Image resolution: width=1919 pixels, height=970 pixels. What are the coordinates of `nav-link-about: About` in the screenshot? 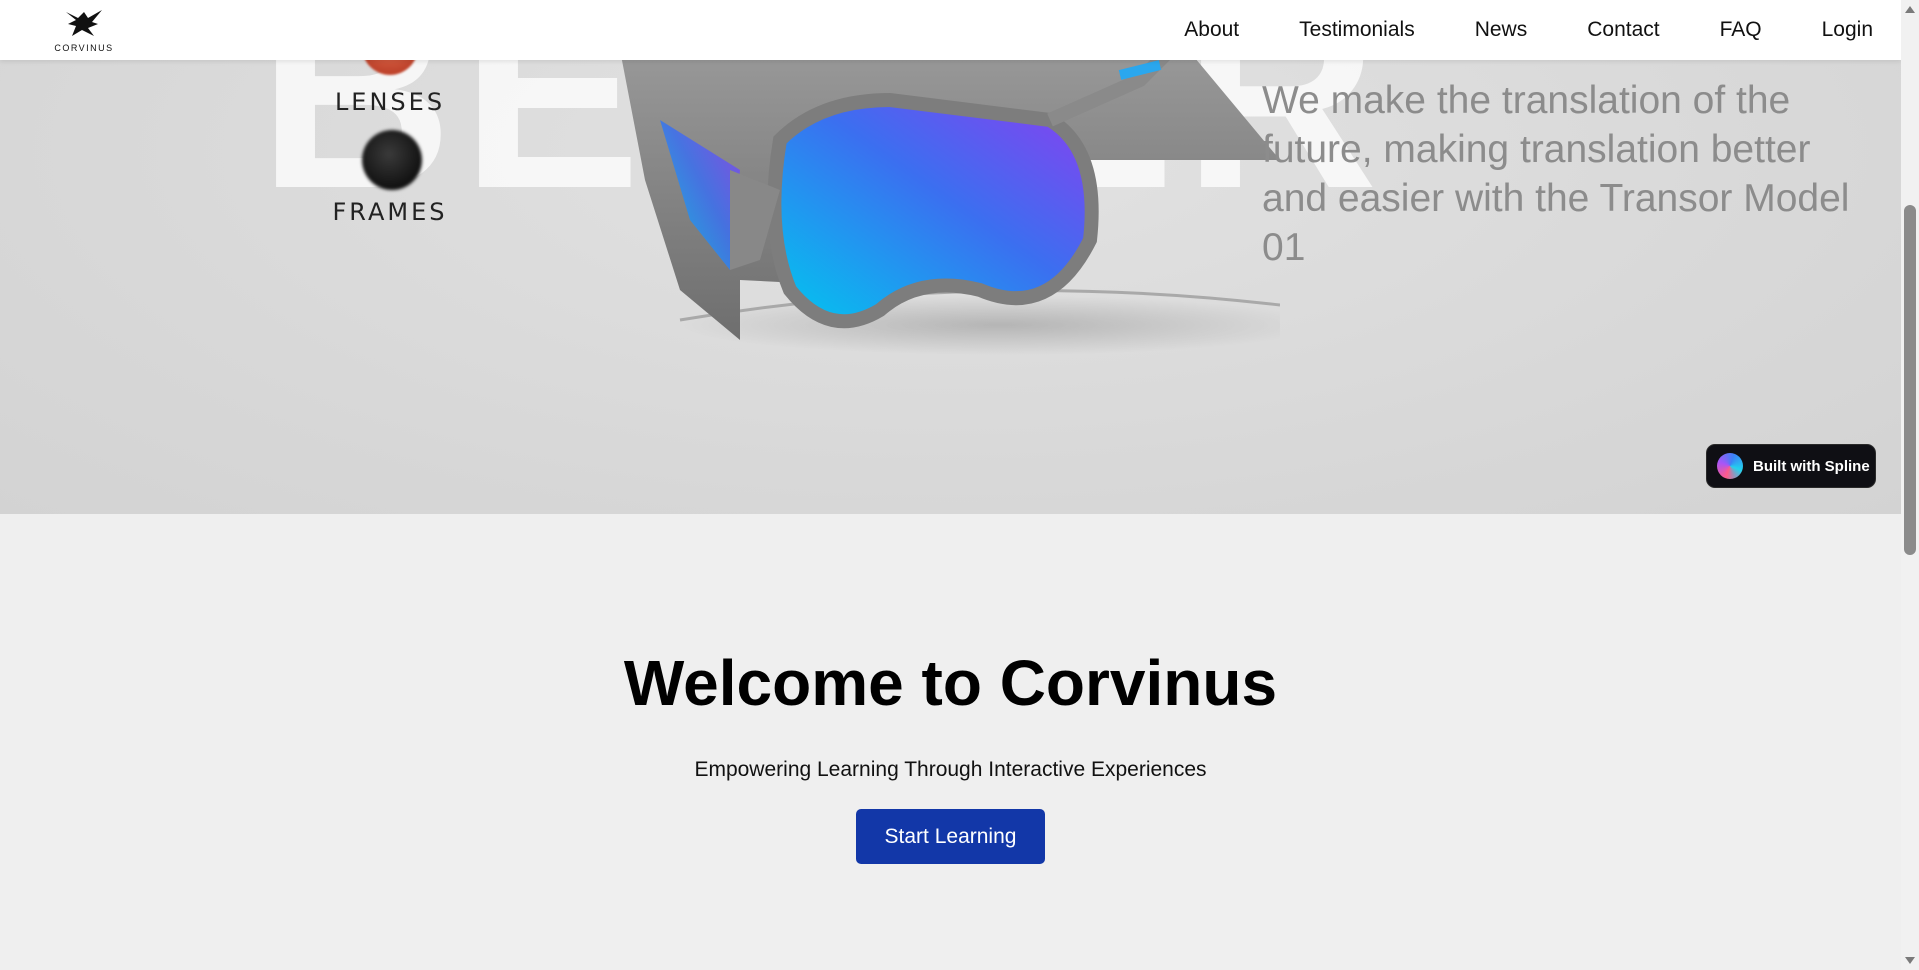 It's located at (1211, 30).